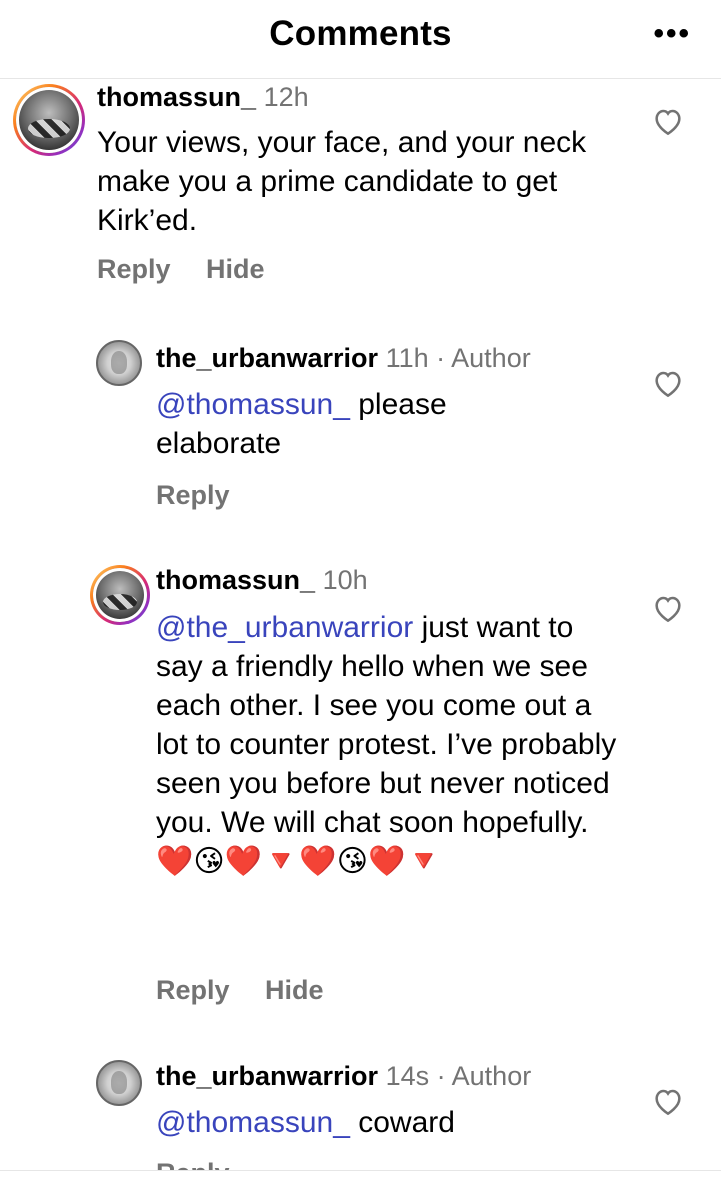 This screenshot has width=721, height=1201. I want to click on bottom-divider, so click(360, 1185).